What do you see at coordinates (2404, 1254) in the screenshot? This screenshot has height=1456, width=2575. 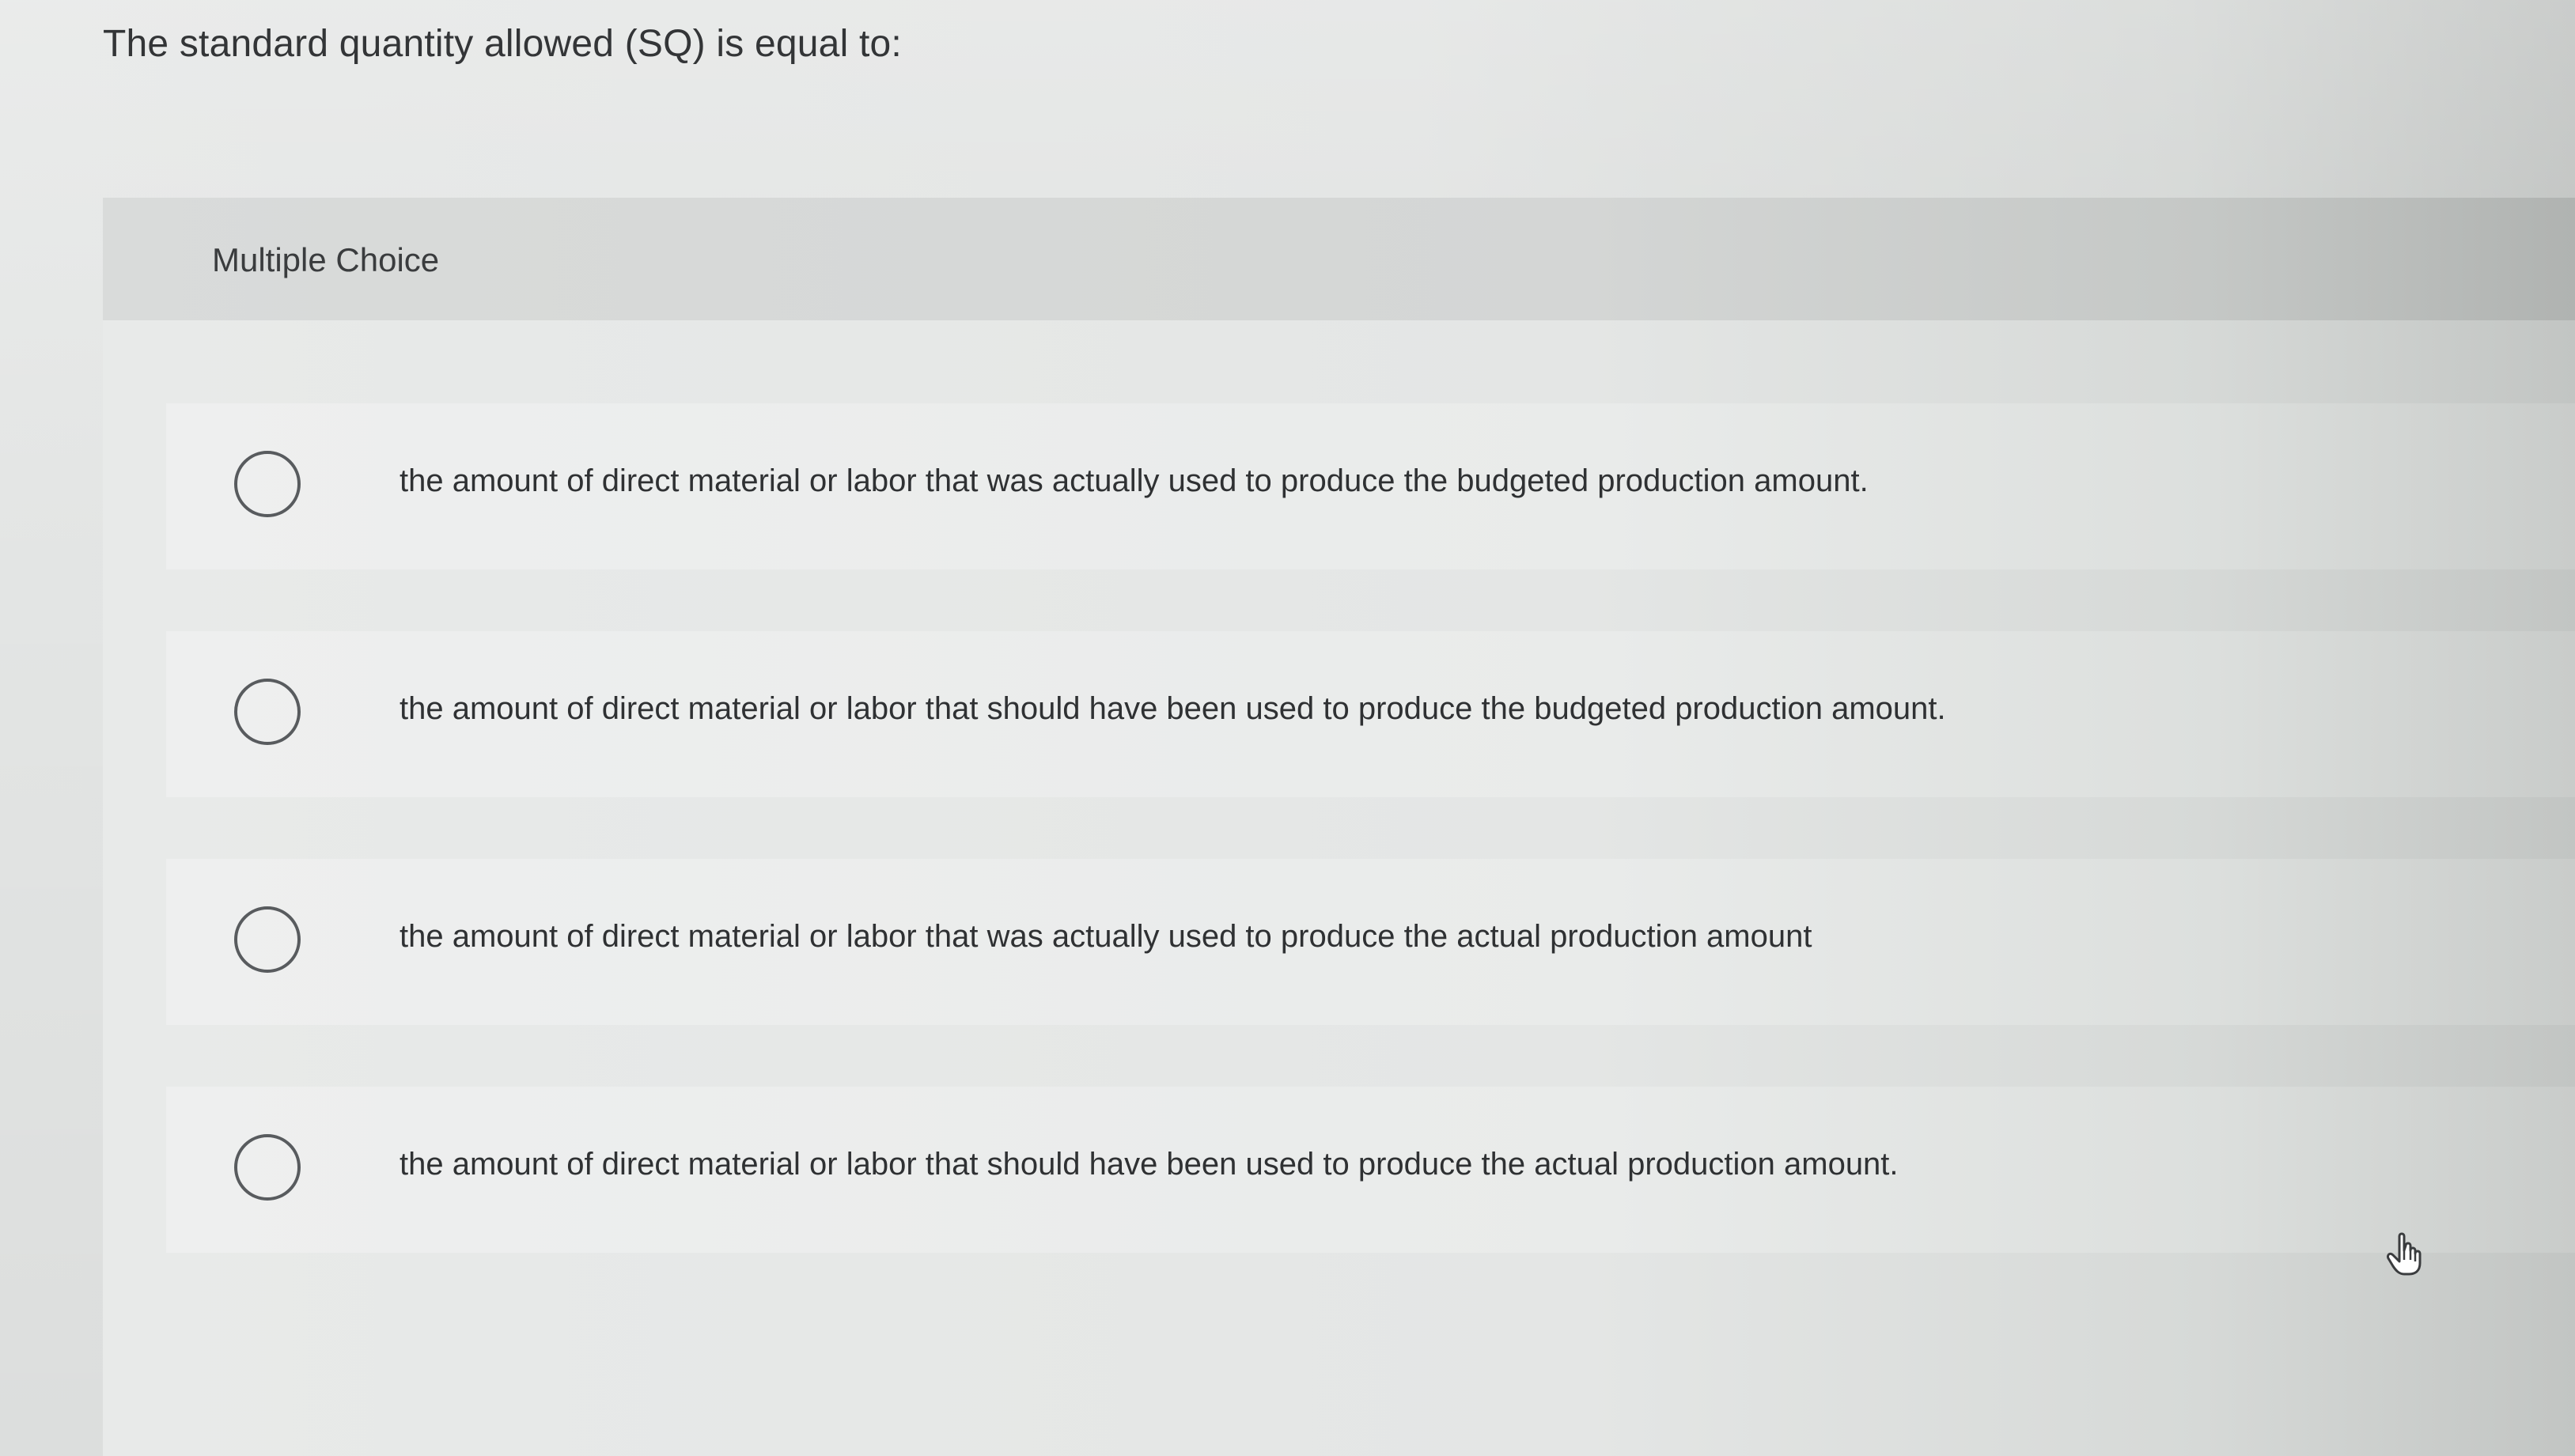 I see `hand-pointer-icon` at bounding box center [2404, 1254].